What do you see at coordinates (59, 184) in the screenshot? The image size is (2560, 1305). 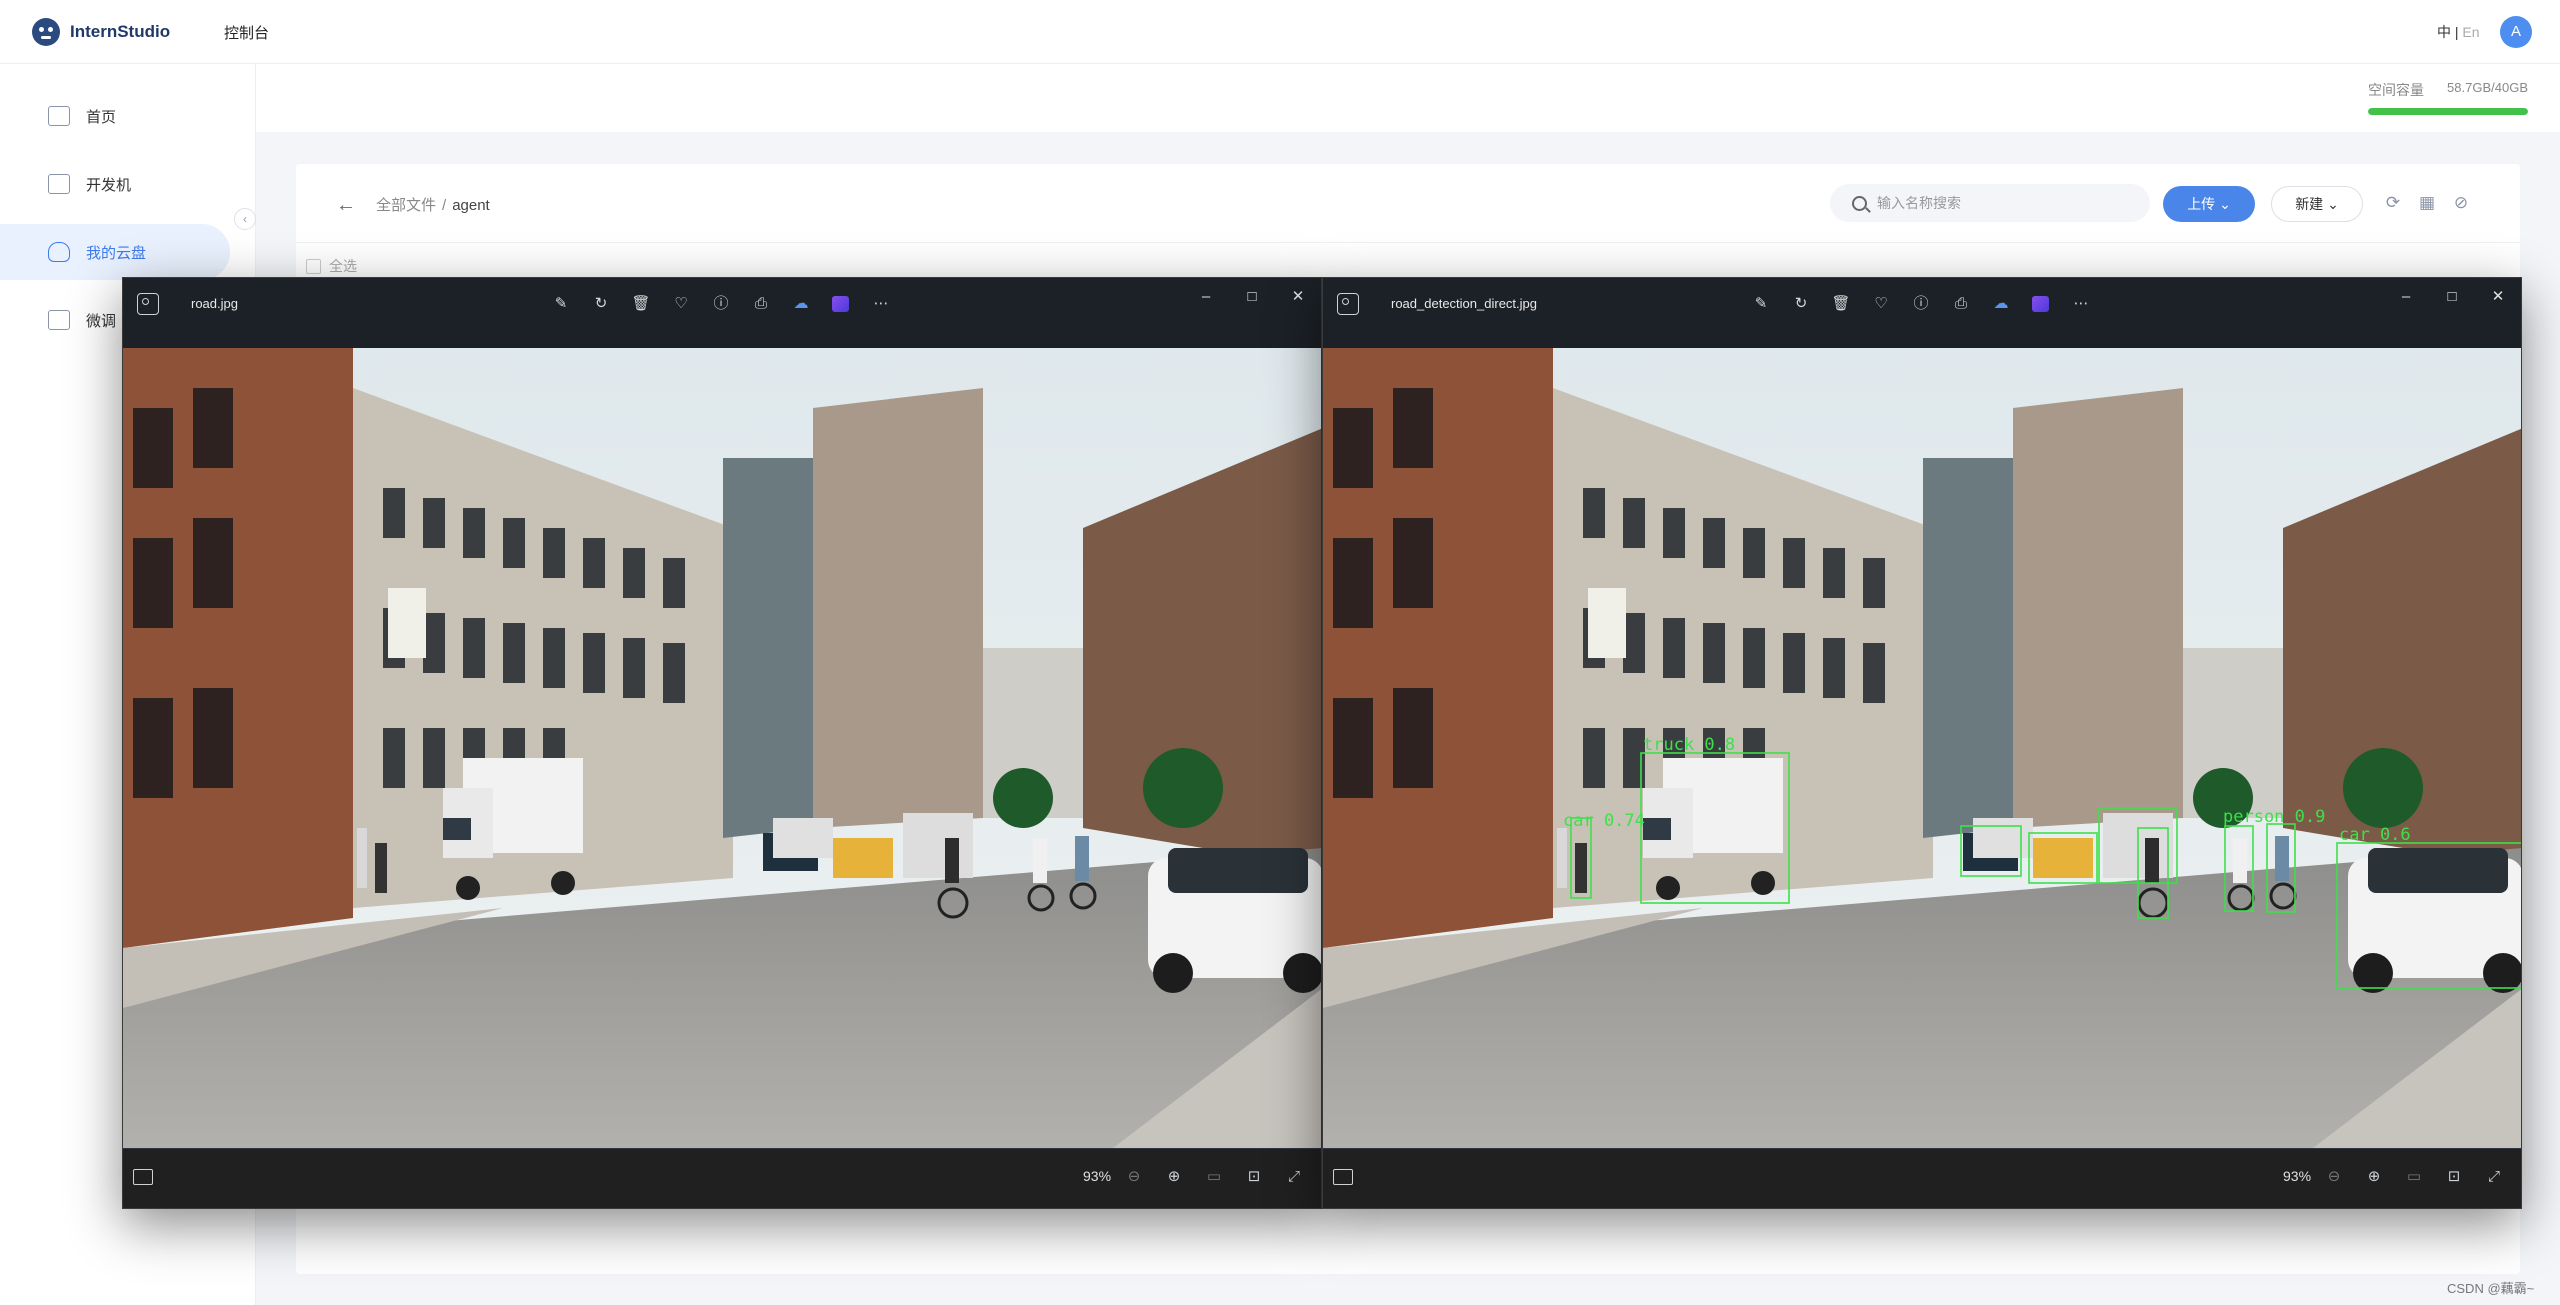 I see `devmachine-icon` at bounding box center [59, 184].